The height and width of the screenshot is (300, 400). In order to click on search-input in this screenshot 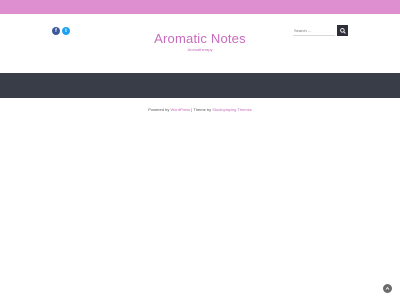, I will do `click(314, 30)`.